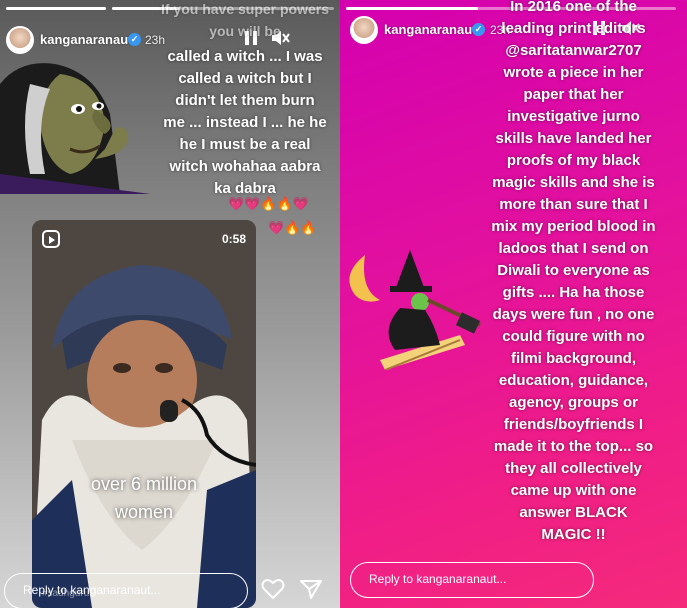  Describe the element at coordinates (274, 591) in the screenshot. I see `heart-icon` at that location.